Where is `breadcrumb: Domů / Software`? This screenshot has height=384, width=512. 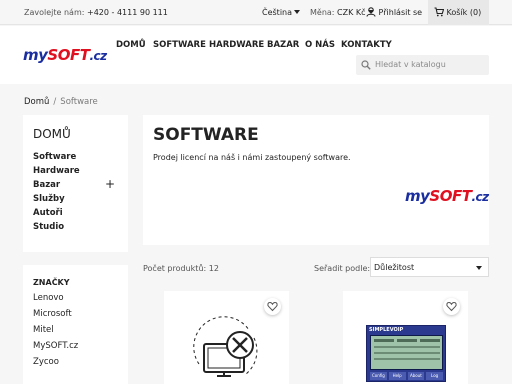
breadcrumb: Domů / Software is located at coordinates (61, 102).